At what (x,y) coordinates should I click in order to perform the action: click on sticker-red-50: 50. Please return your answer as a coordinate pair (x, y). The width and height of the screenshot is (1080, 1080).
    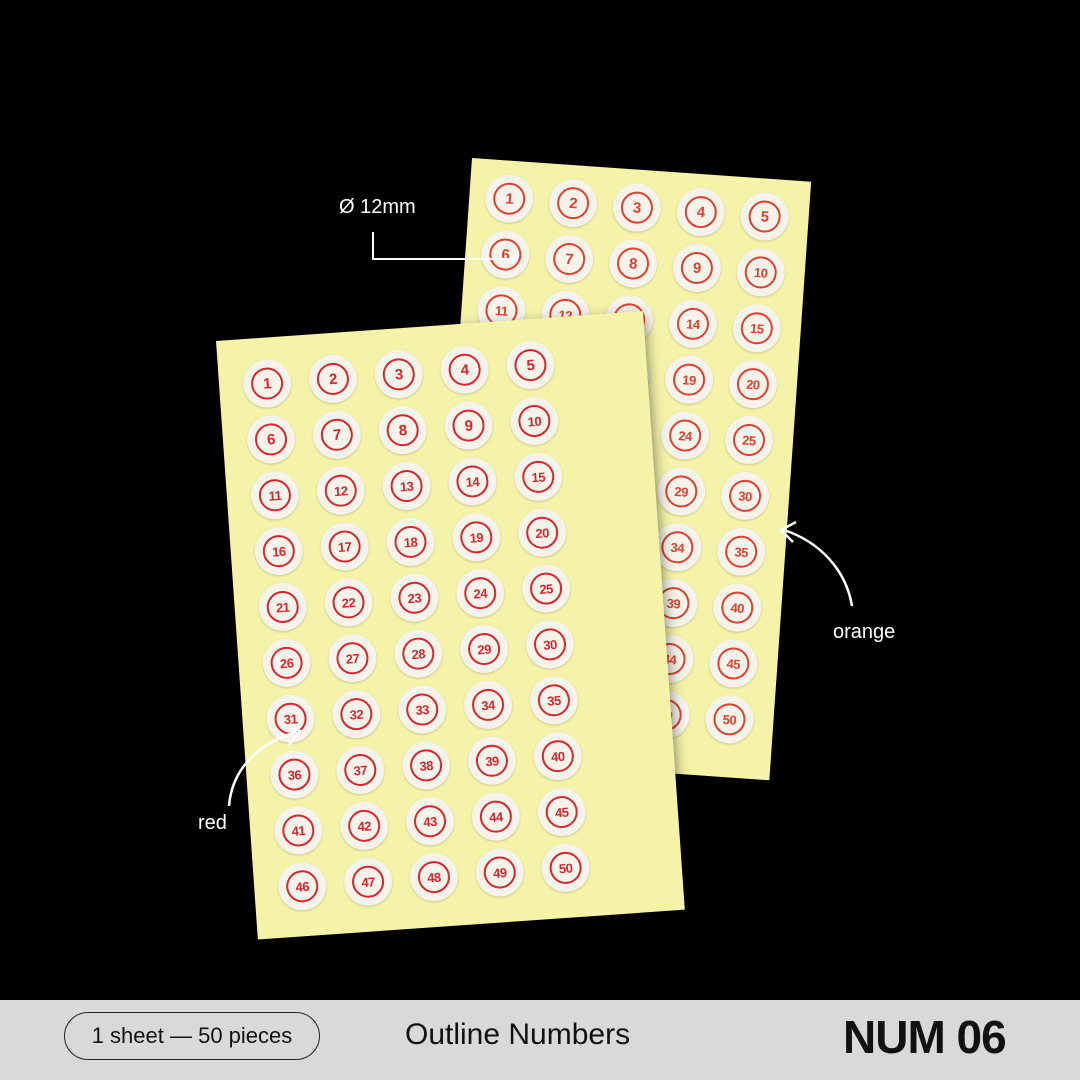
    Looking at the image, I should click on (565, 868).